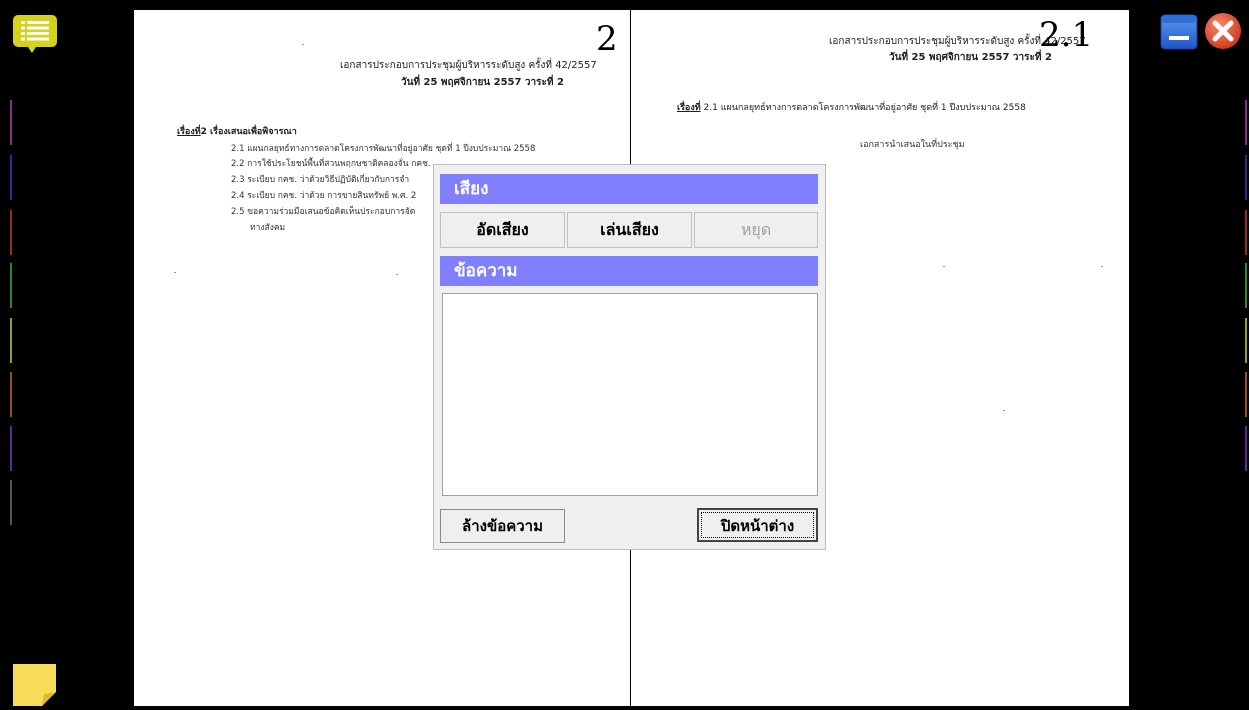  What do you see at coordinates (34, 685) in the screenshot?
I see `sticky-note-icon` at bounding box center [34, 685].